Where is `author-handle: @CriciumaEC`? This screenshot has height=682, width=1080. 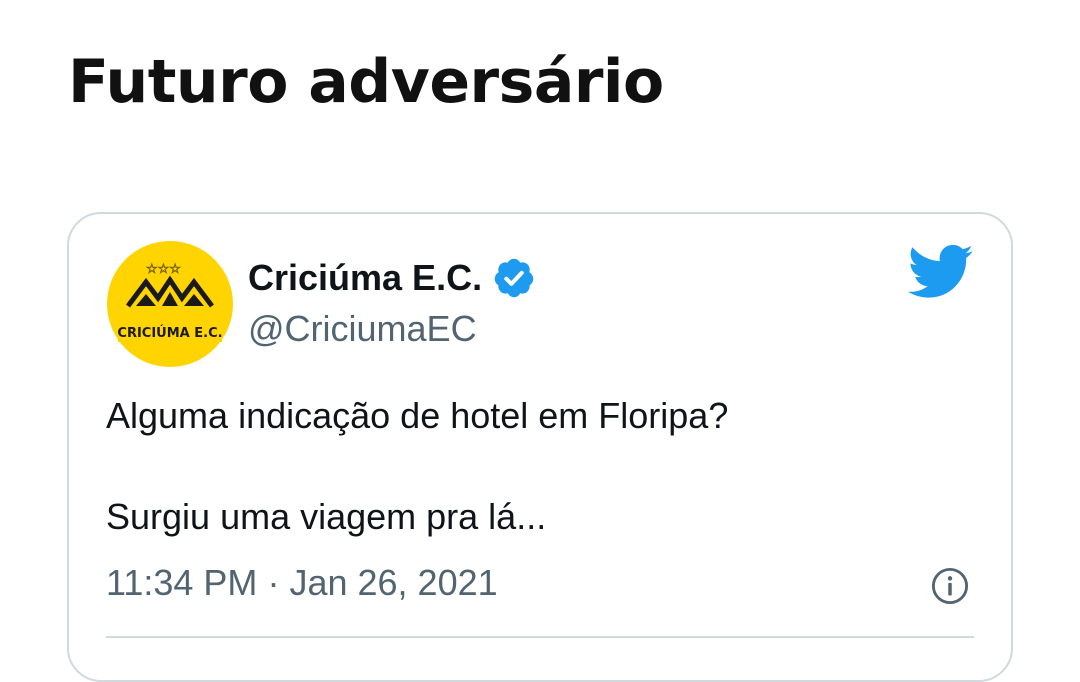
author-handle: @CriciumaEC is located at coordinates (362, 329).